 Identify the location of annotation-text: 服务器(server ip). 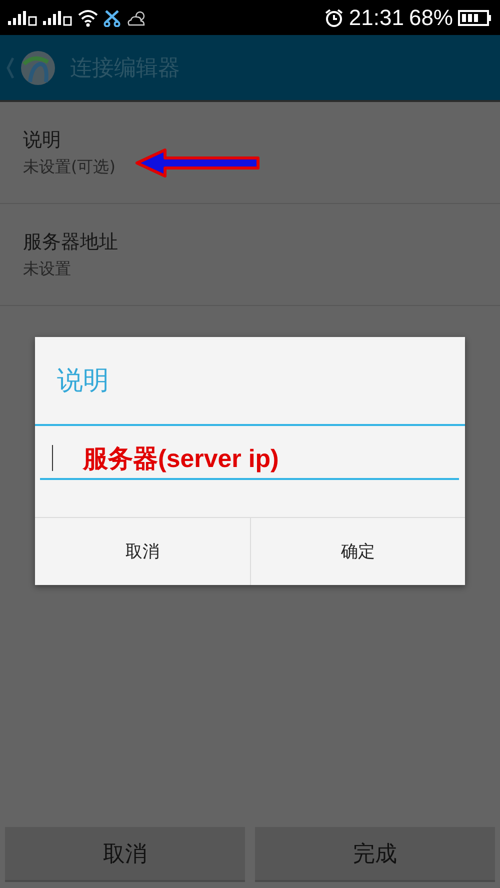
(181, 459).